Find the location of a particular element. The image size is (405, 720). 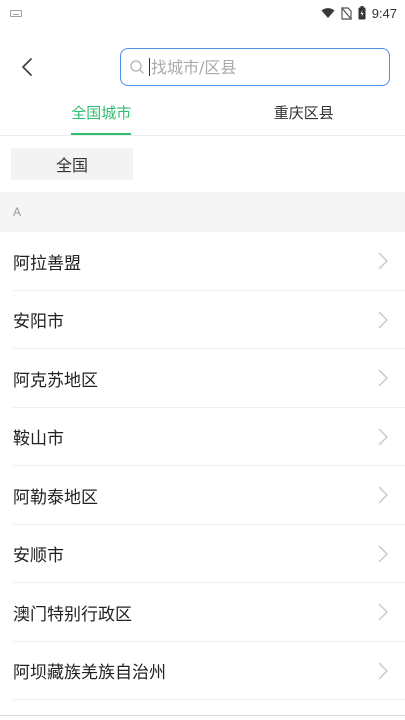

search-icon is located at coordinates (137, 67).